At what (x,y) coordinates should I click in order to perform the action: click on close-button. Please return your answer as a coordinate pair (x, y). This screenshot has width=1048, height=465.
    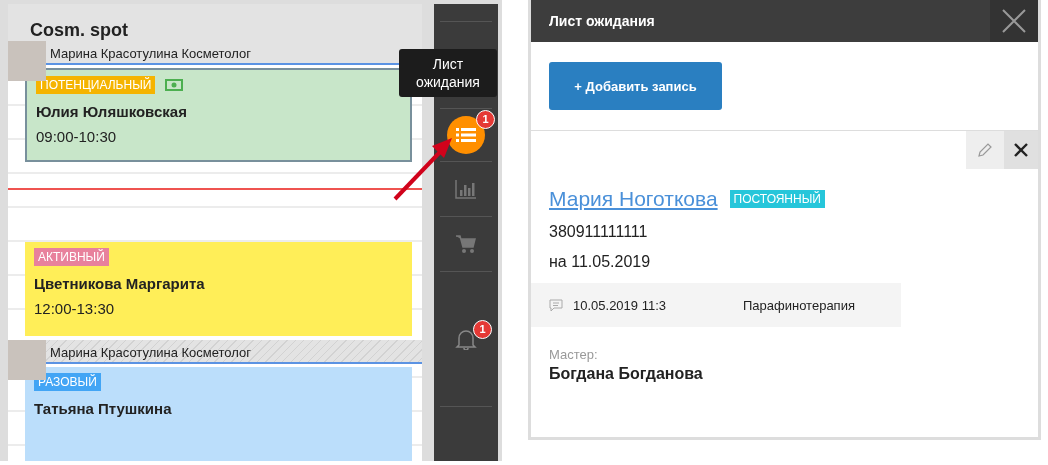
    Looking at the image, I should click on (1014, 21).